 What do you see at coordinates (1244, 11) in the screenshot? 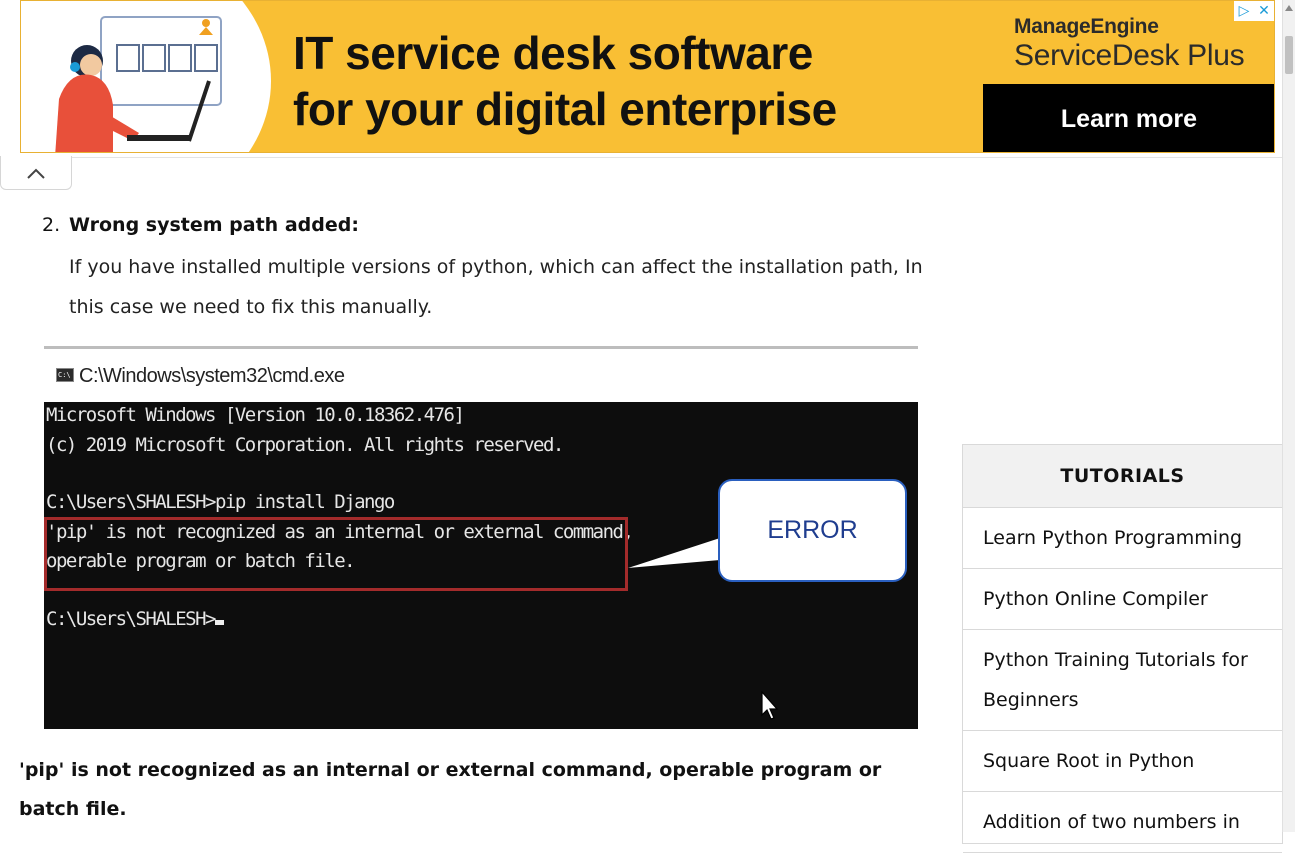
I see `adchoices-icon: ▷` at bounding box center [1244, 11].